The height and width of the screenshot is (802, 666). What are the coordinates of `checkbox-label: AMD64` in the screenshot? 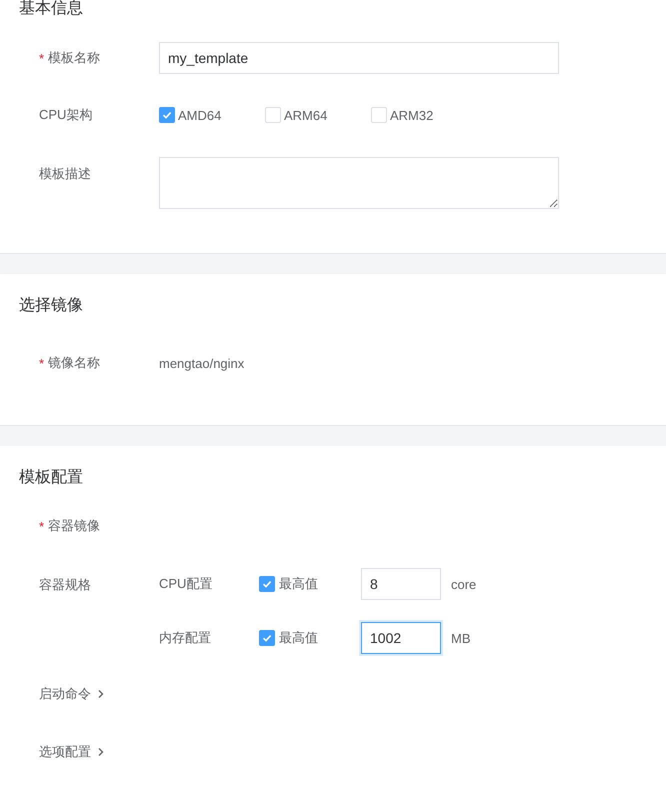 It's located at (200, 115).